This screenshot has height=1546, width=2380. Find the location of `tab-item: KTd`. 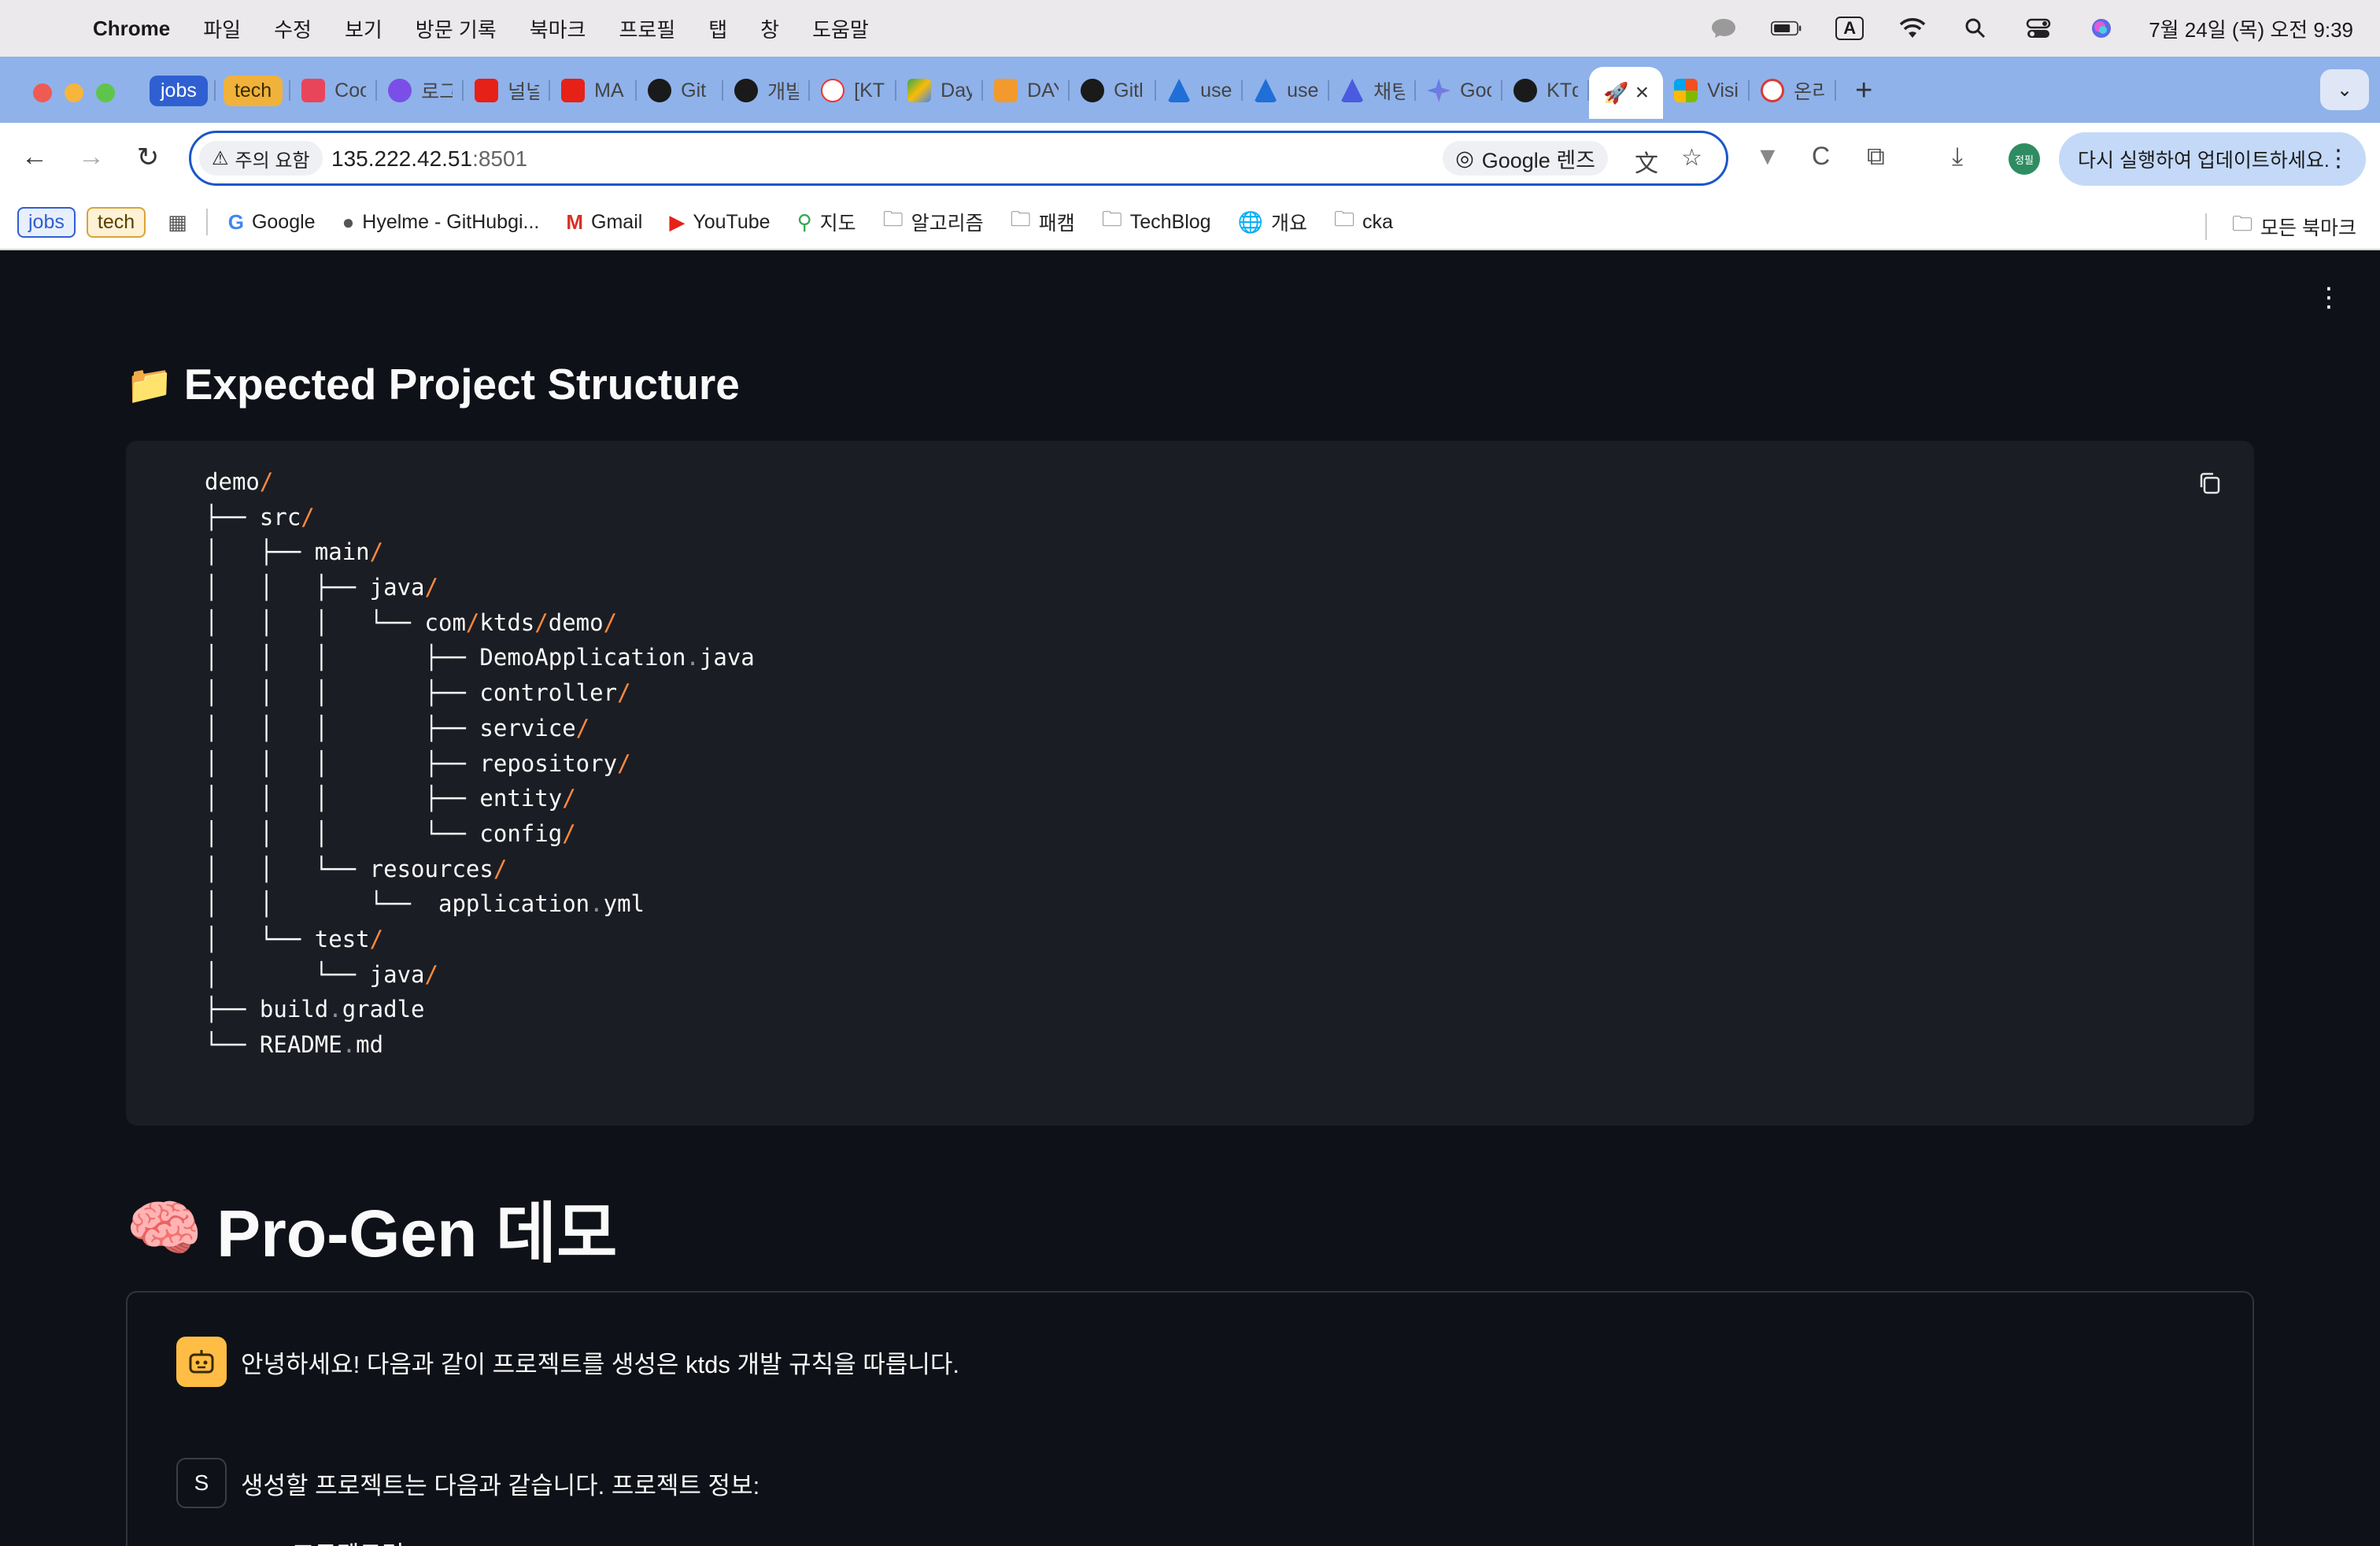

tab-item: KTd is located at coordinates (1546, 90).